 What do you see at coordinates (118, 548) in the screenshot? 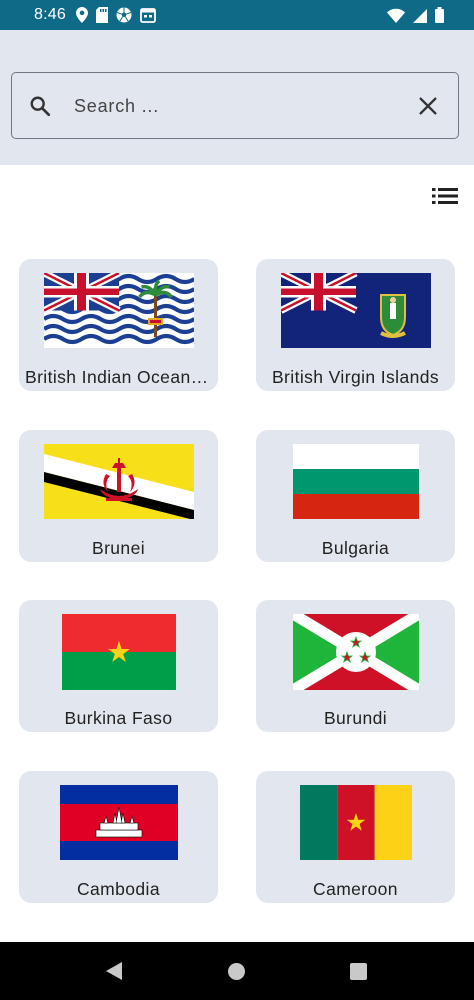
I see `country-name: Brunei` at bounding box center [118, 548].